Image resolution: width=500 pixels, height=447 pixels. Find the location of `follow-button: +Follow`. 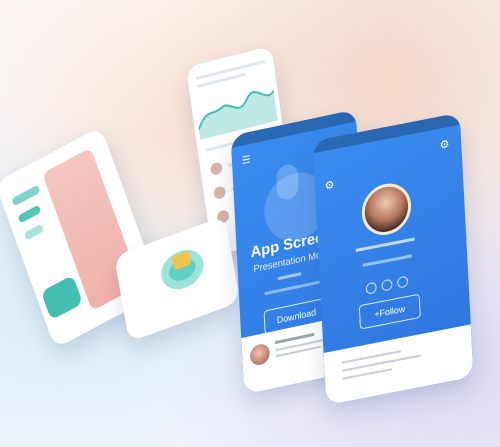

follow-button: +Follow is located at coordinates (389, 311).